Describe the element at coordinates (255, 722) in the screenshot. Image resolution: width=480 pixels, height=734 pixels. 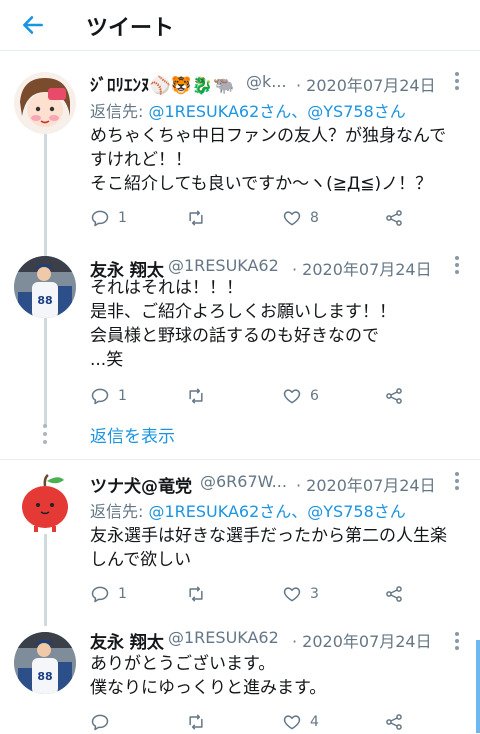
I see `tweet-actions: 4` at that location.